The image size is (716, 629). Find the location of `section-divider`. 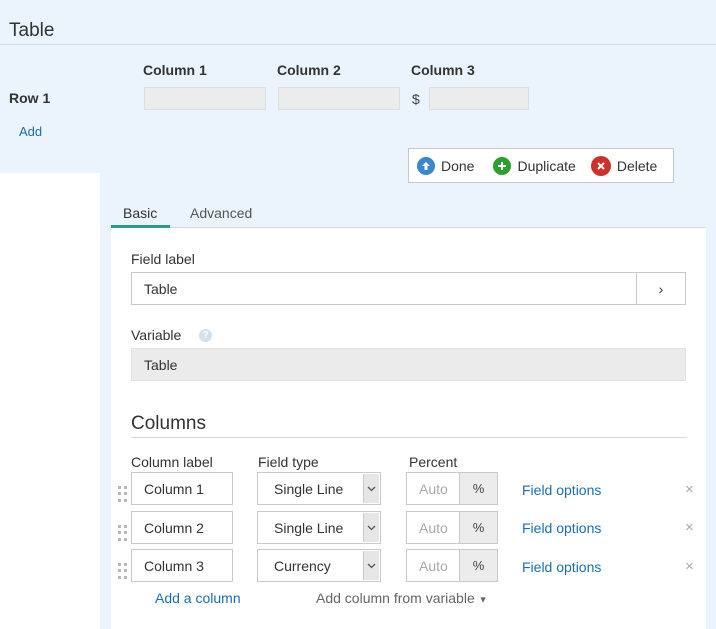

section-divider is located at coordinates (409, 437).